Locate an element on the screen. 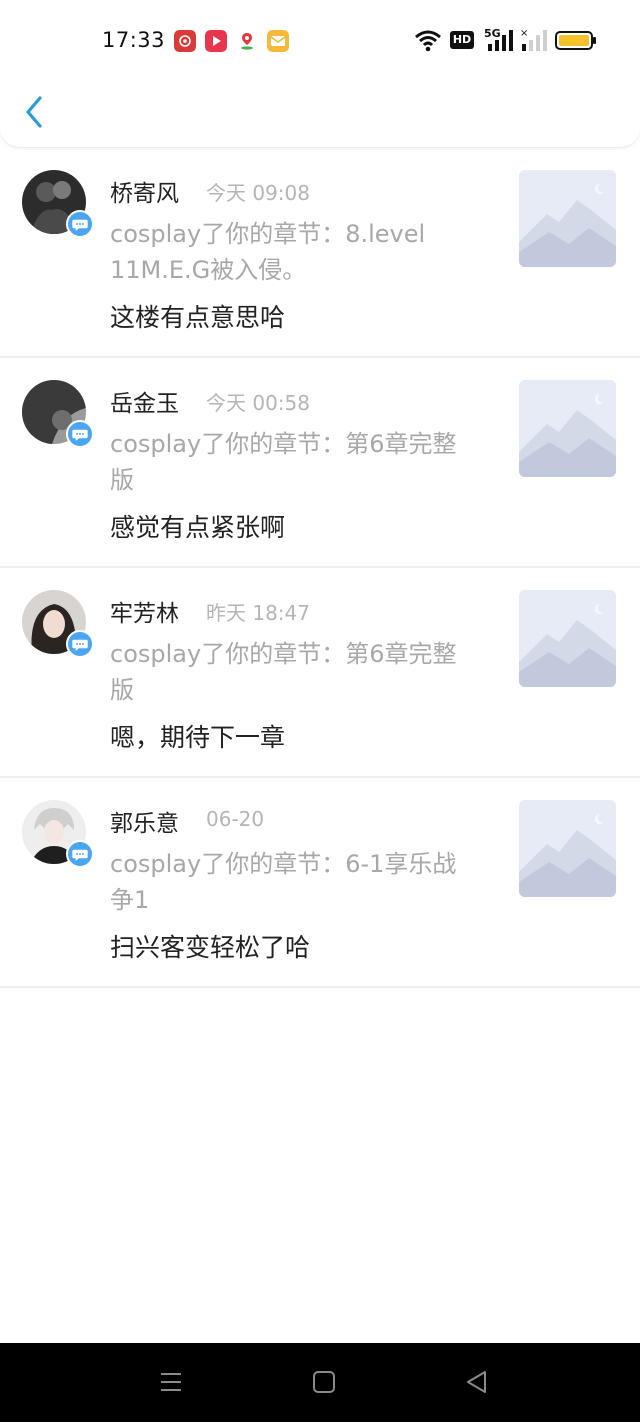 Image resolution: width=640 pixels, height=1422 pixels. system-nav-bar is located at coordinates (320, 1382).